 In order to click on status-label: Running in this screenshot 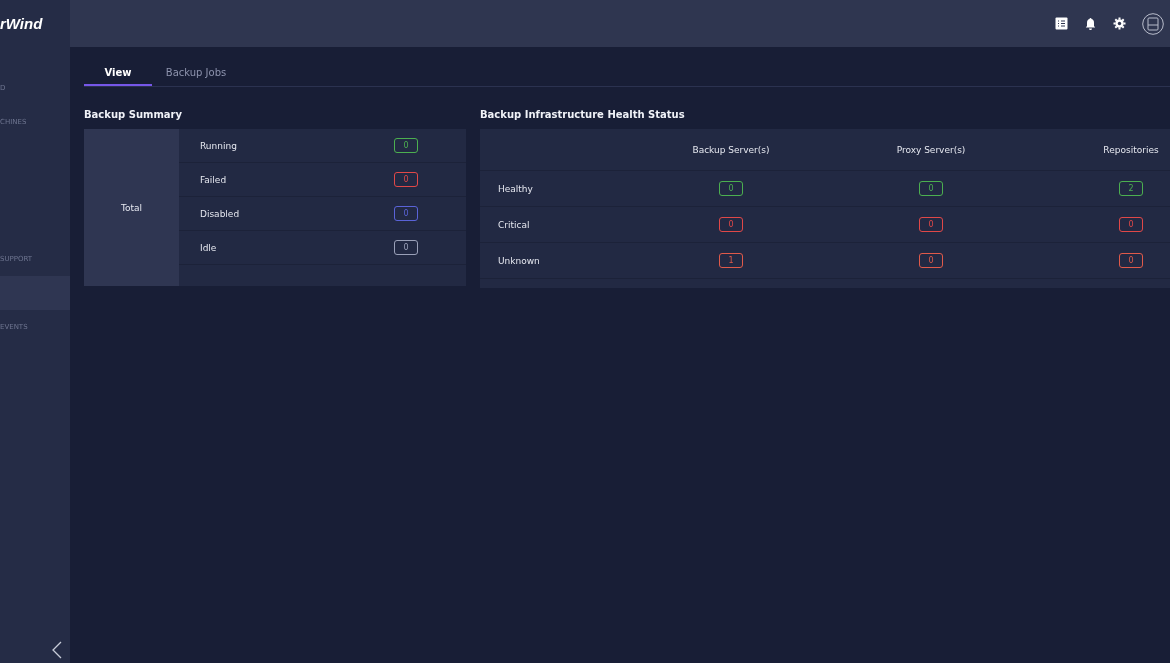, I will do `click(218, 145)`.